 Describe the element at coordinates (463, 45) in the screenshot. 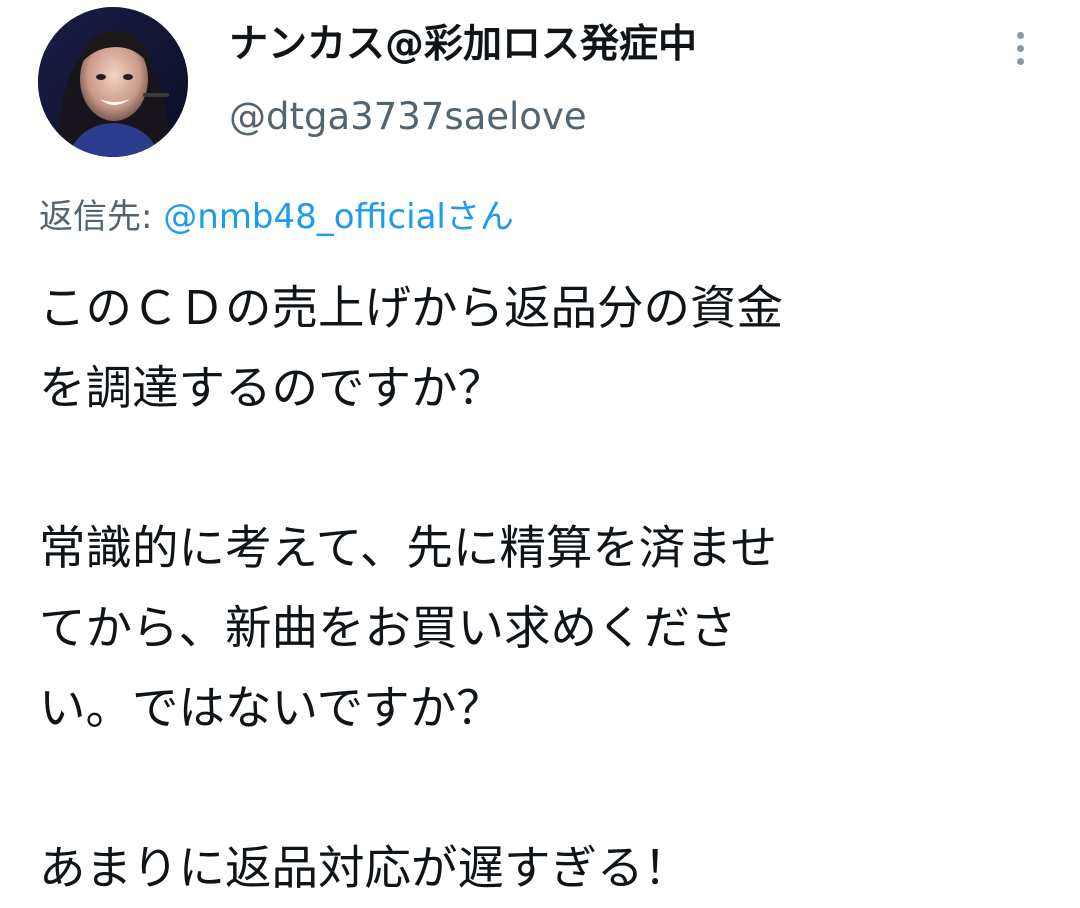

I see `author-display-name: ナンカス@彩加ロス発症中` at that location.